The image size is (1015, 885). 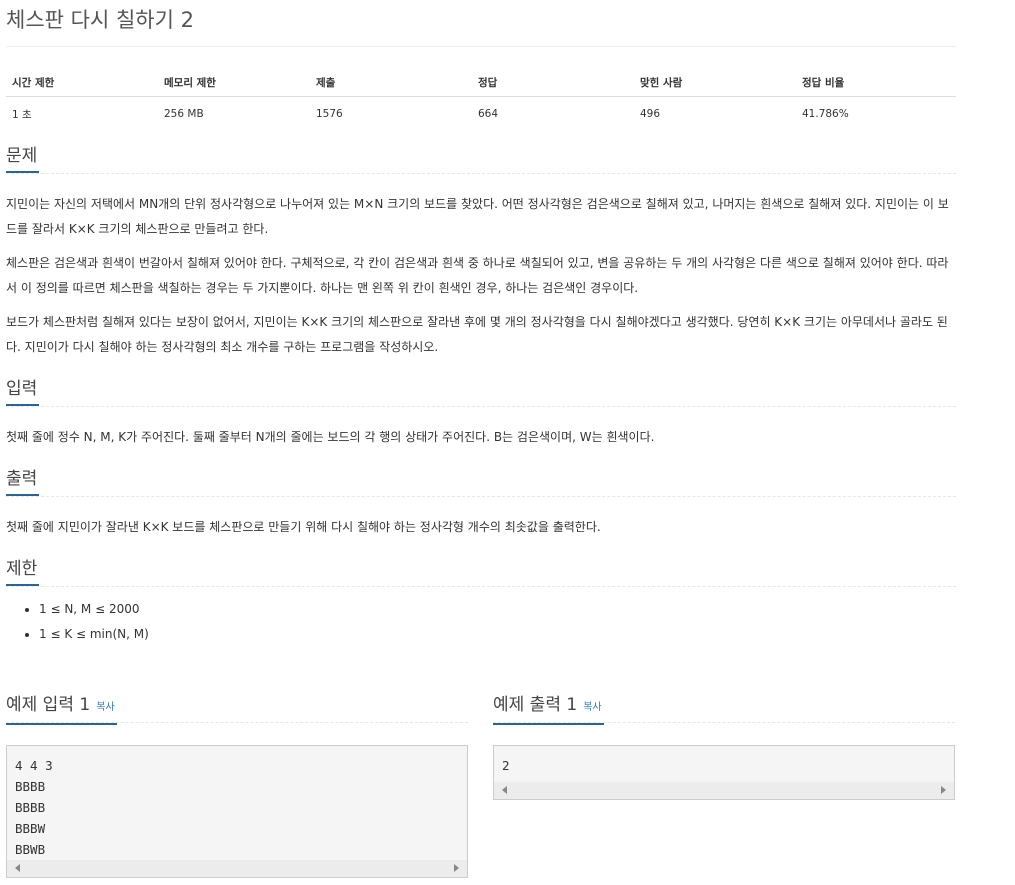 I want to click on sample-input-code: 4 4 3 BBBB BBBB BBBW BBWB, so click(x=237, y=811).